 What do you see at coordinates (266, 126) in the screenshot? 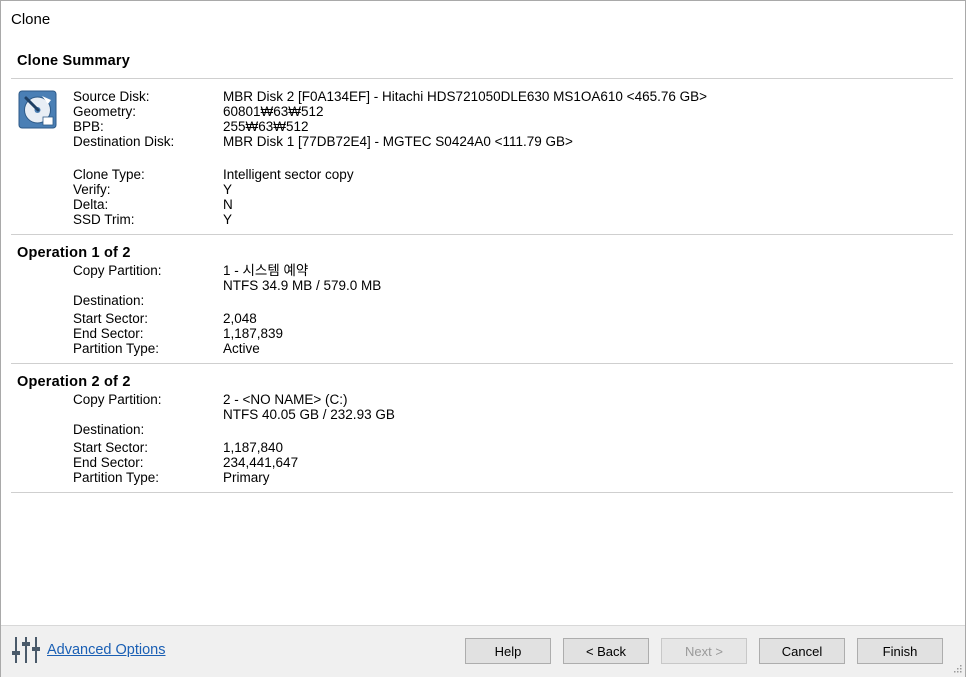
I see `bpb-value: 255₩63₩512` at bounding box center [266, 126].